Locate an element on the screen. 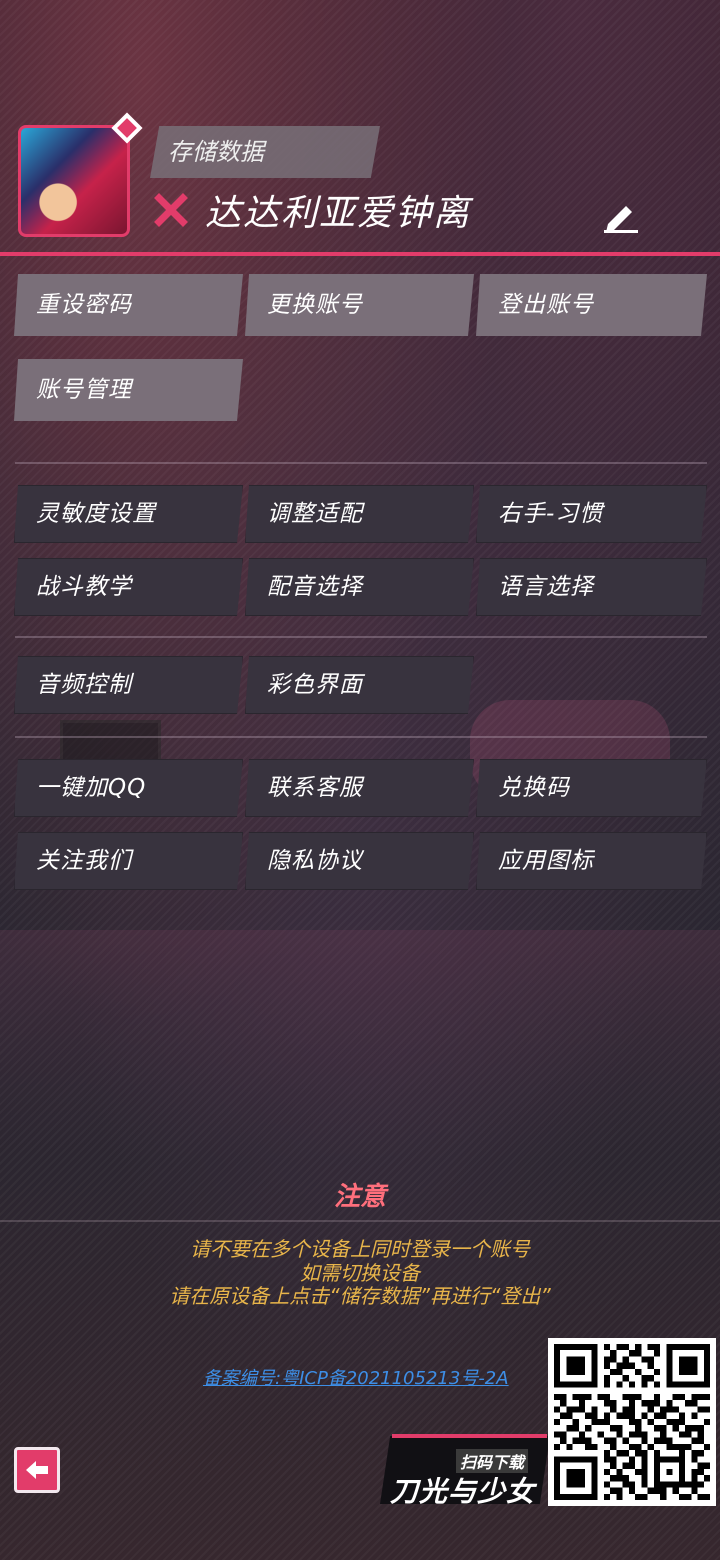 This screenshot has height=1560, width=720. player-name: 达达利亚爱钟离 is located at coordinates (338, 213).